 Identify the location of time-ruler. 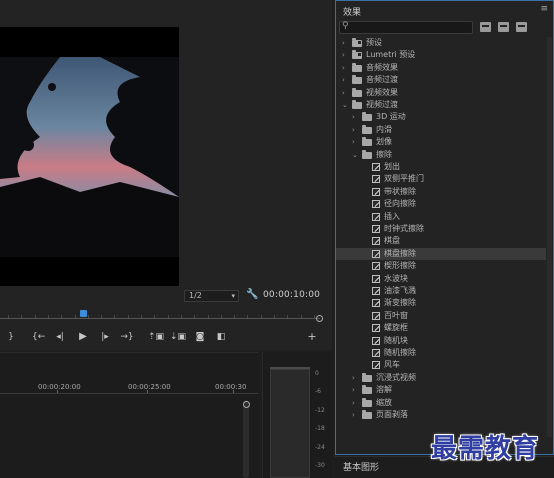
(129, 393).